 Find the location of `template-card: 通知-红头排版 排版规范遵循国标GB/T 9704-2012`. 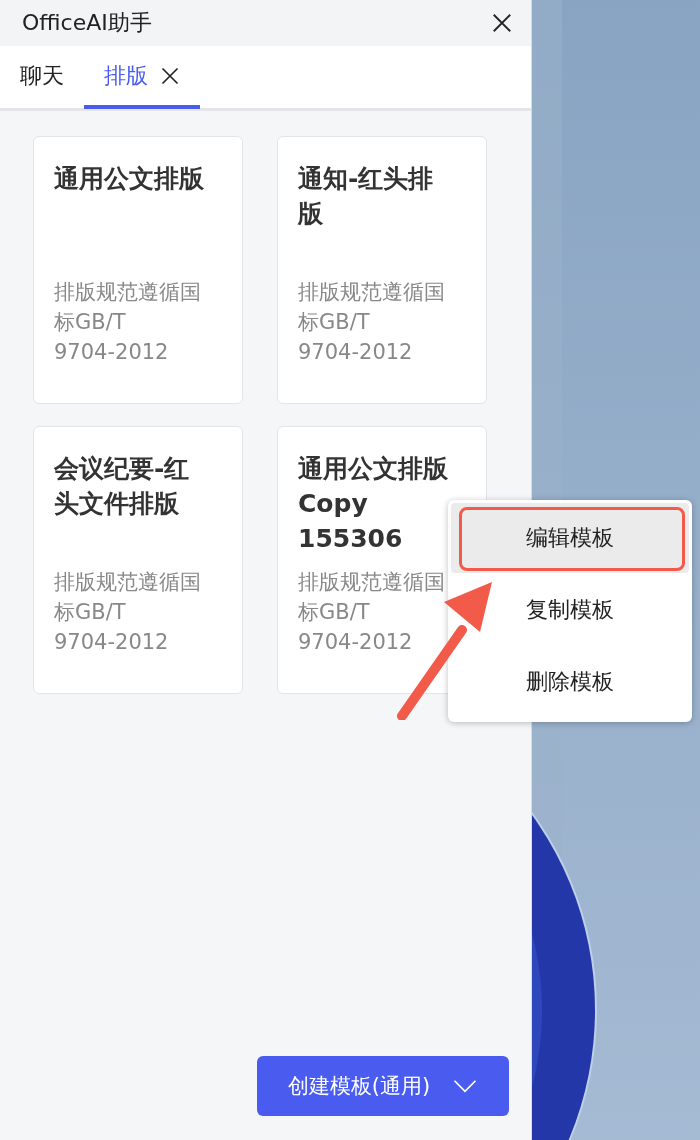

template-card: 通知-红头排版 排版规范遵循国标GB/T 9704-2012 is located at coordinates (382, 270).